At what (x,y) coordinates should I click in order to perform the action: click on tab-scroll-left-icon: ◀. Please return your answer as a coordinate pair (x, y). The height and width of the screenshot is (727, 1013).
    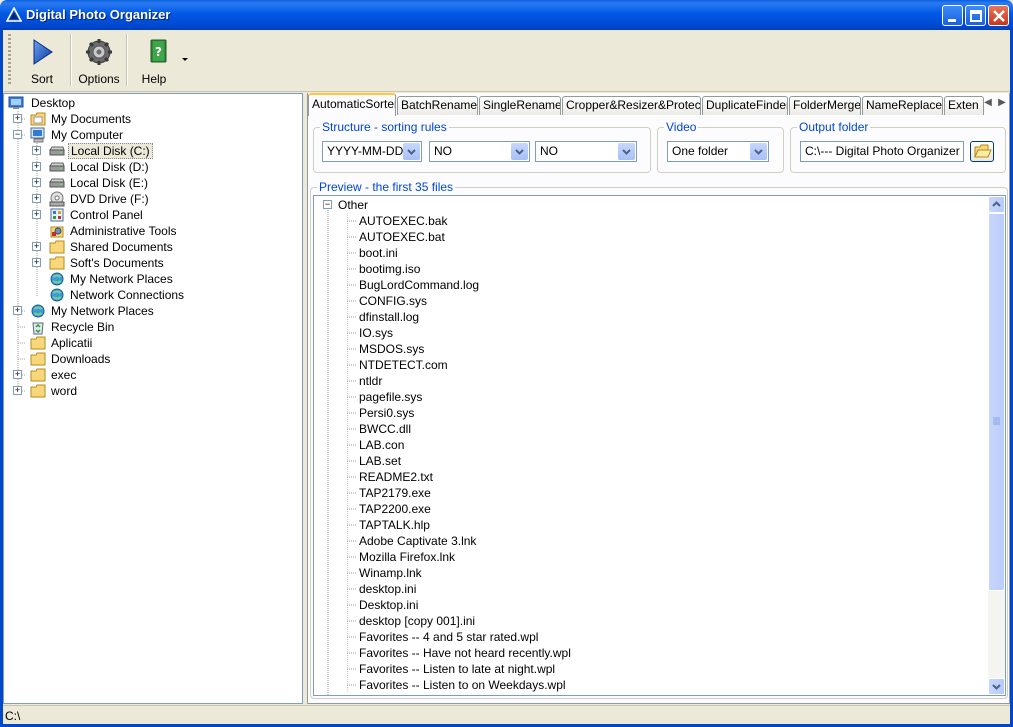
    Looking at the image, I should click on (988, 103).